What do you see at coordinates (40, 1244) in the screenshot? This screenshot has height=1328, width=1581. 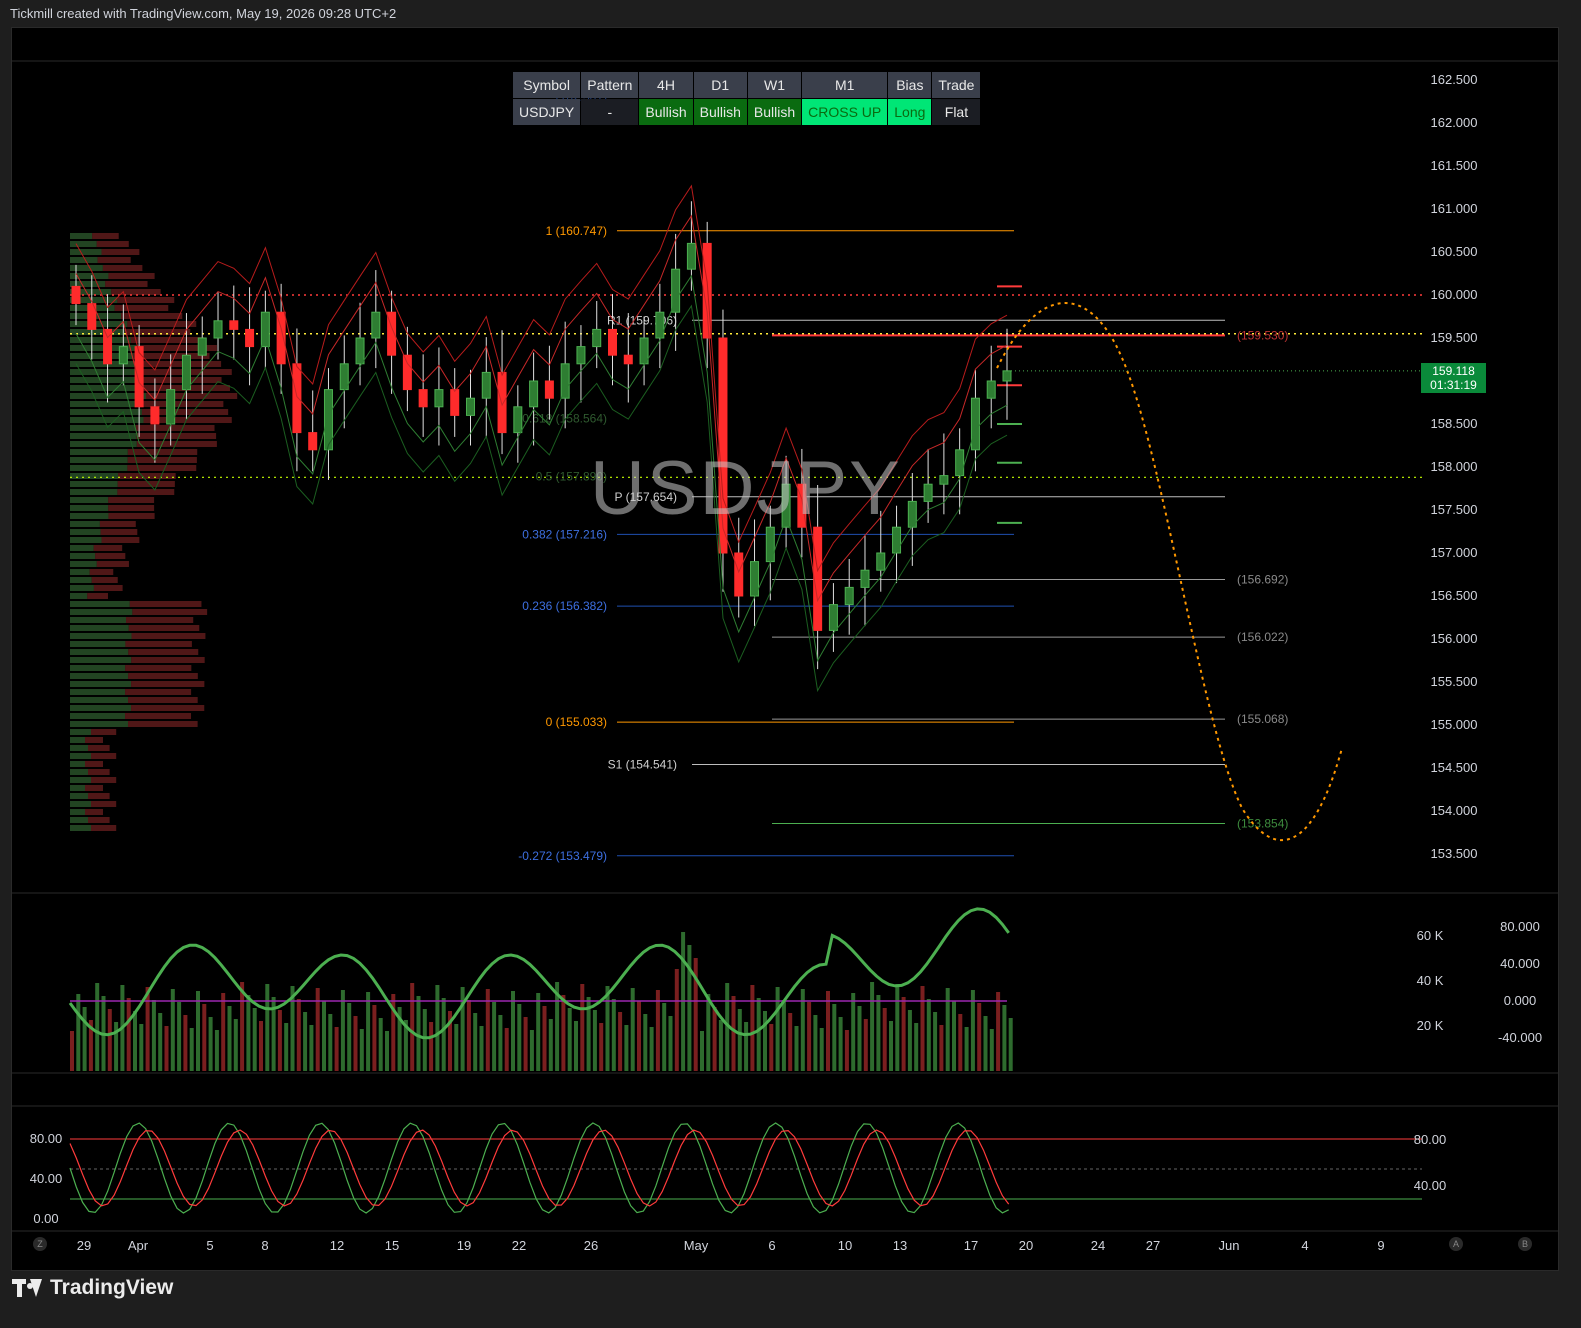 I see `zoom-reset-button: Z` at bounding box center [40, 1244].